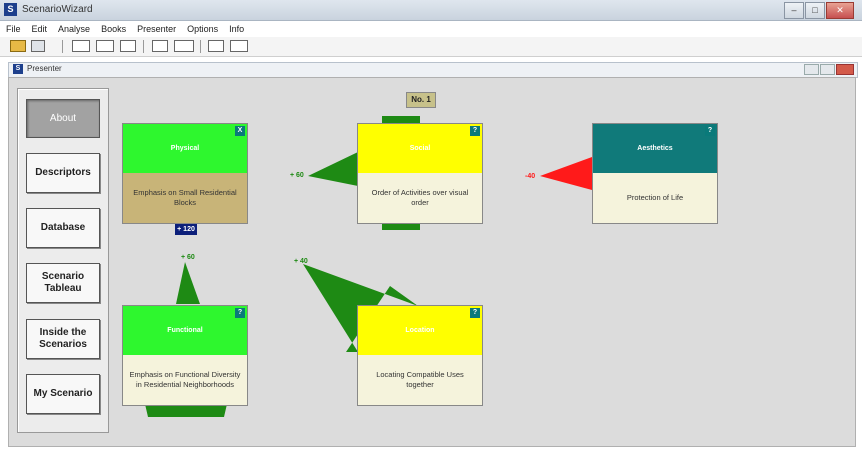  I want to click on close-badge: X, so click(240, 131).